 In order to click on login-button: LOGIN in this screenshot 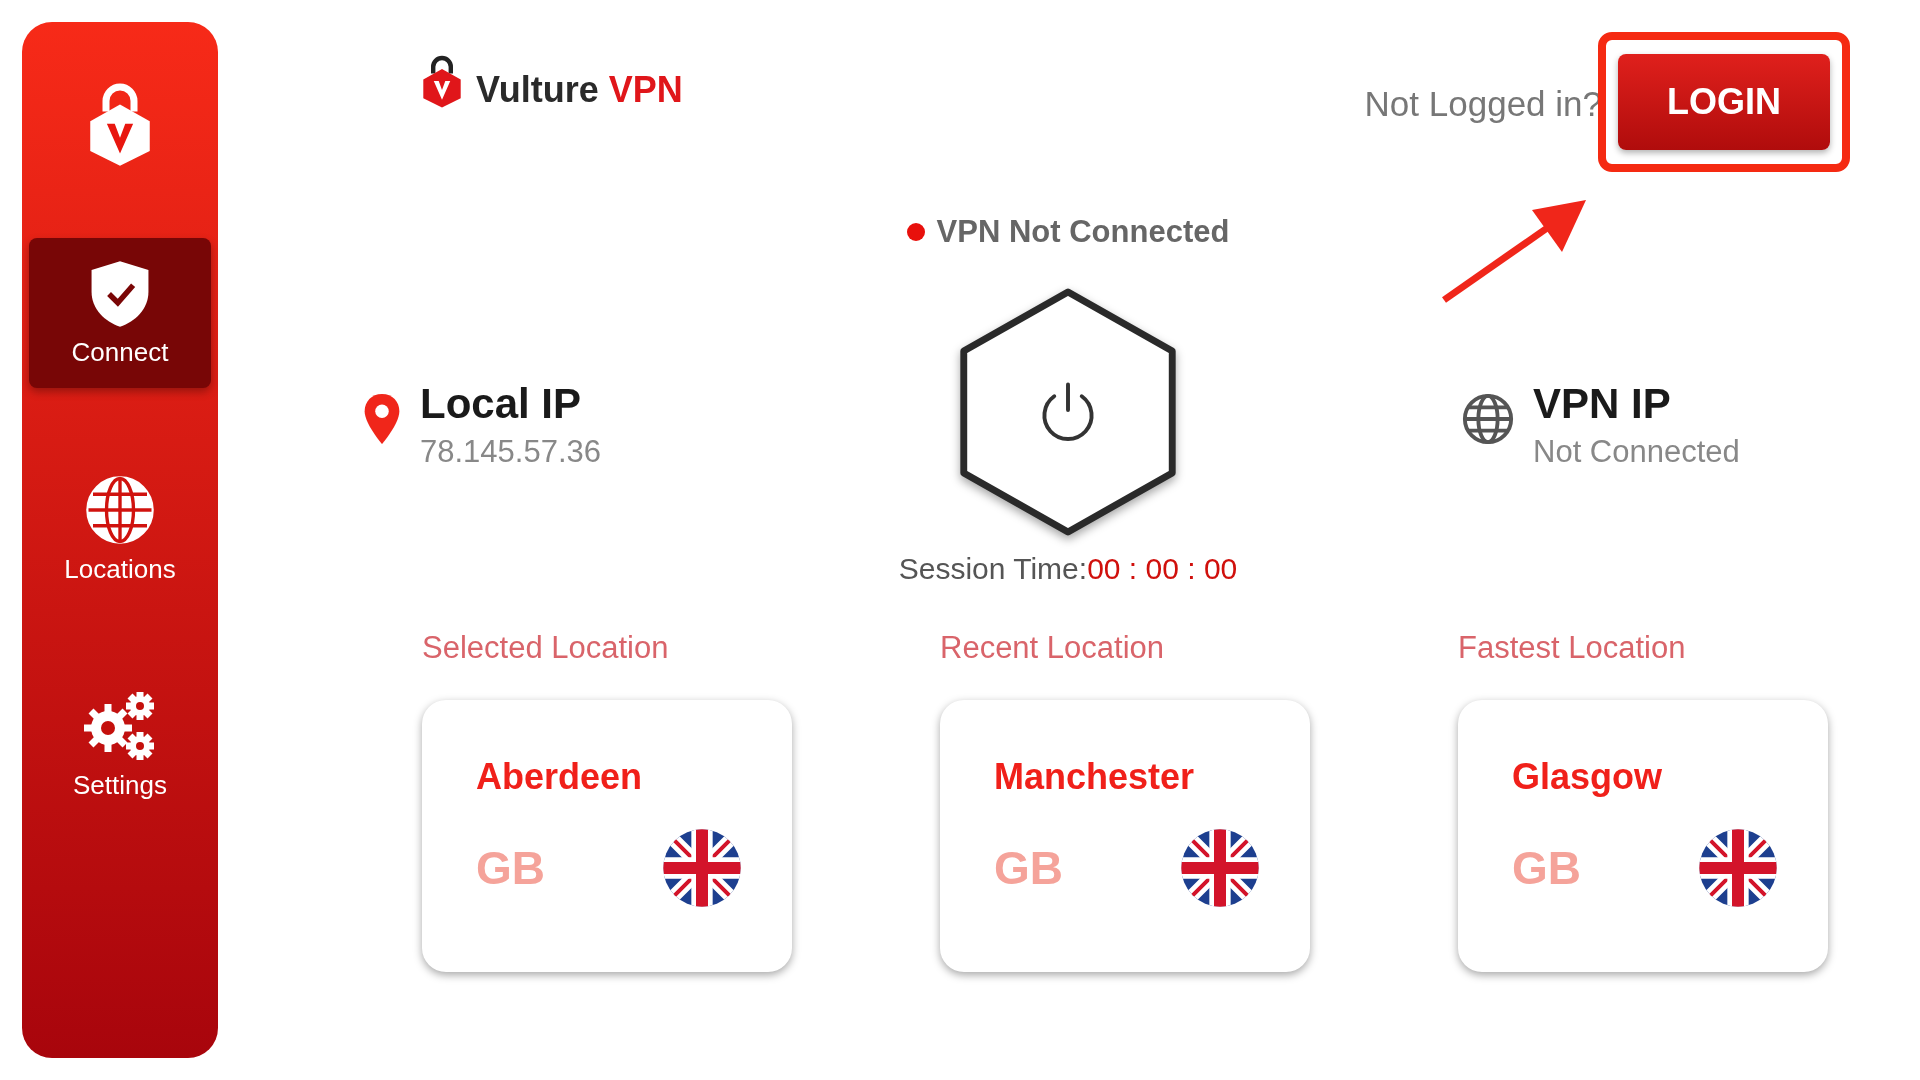, I will do `click(1724, 102)`.